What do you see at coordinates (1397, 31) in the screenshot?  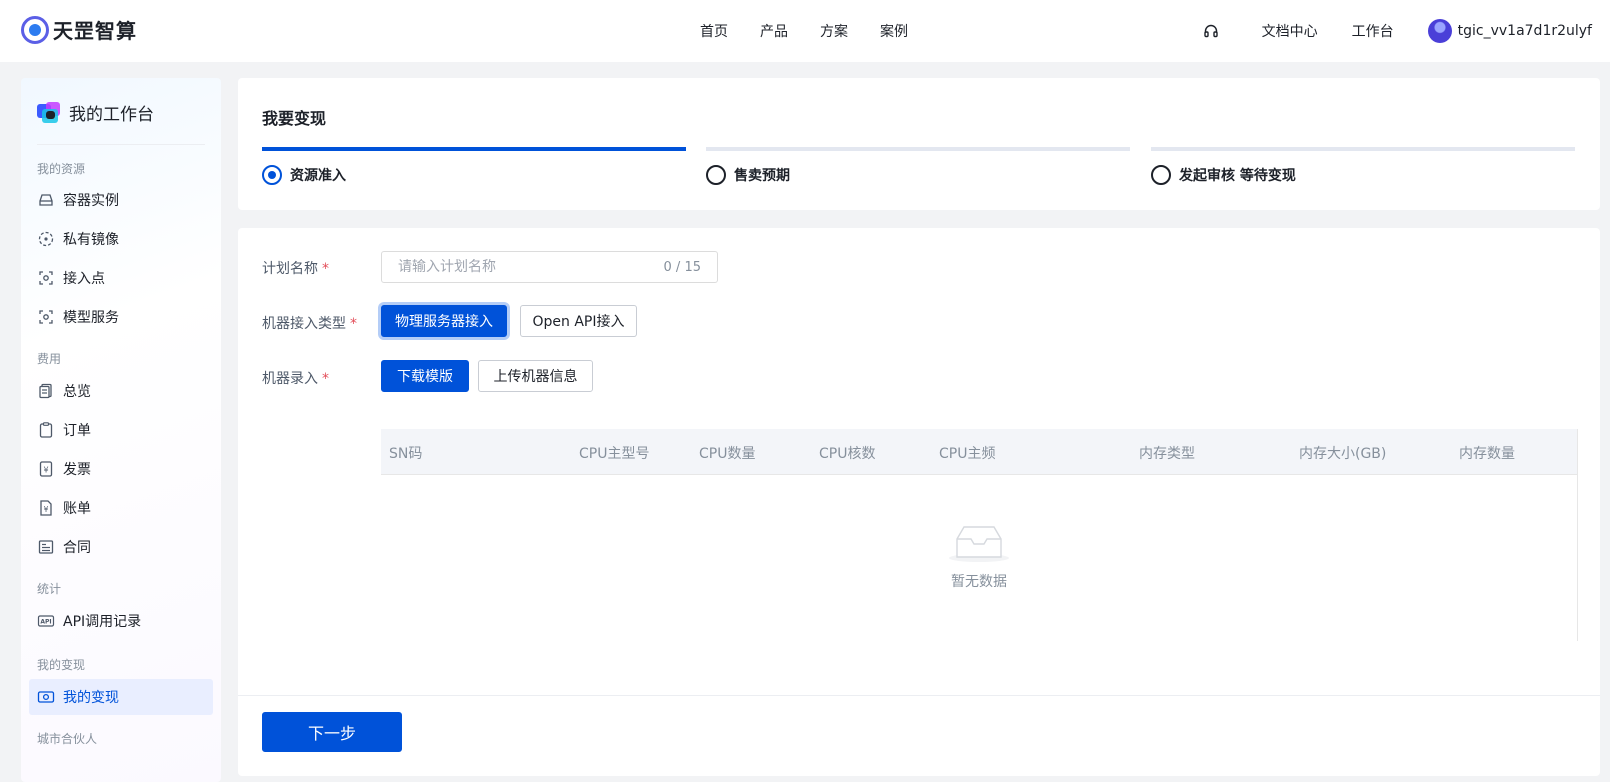 I see `header-actions: 文档中心 工作台 tgic_vv1a7d1r2ulyf` at bounding box center [1397, 31].